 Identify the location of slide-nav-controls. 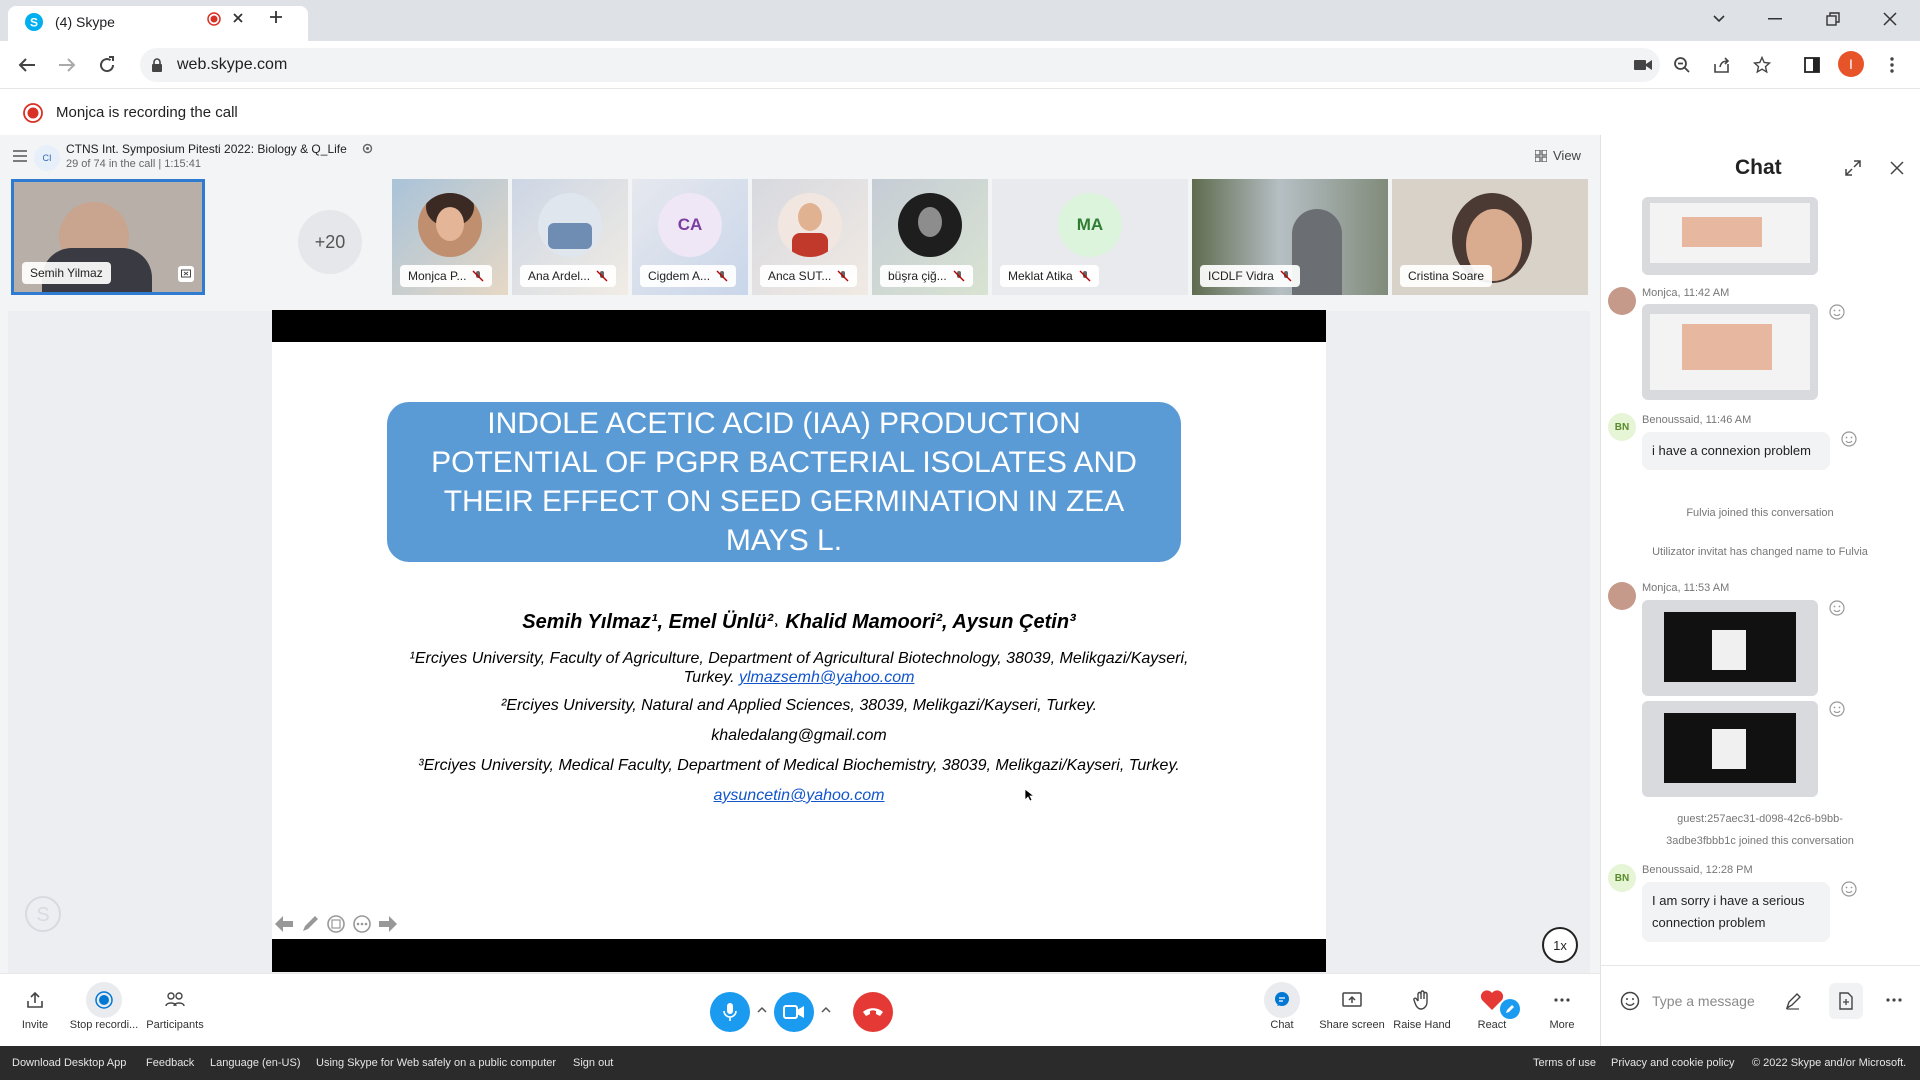
(336, 924).